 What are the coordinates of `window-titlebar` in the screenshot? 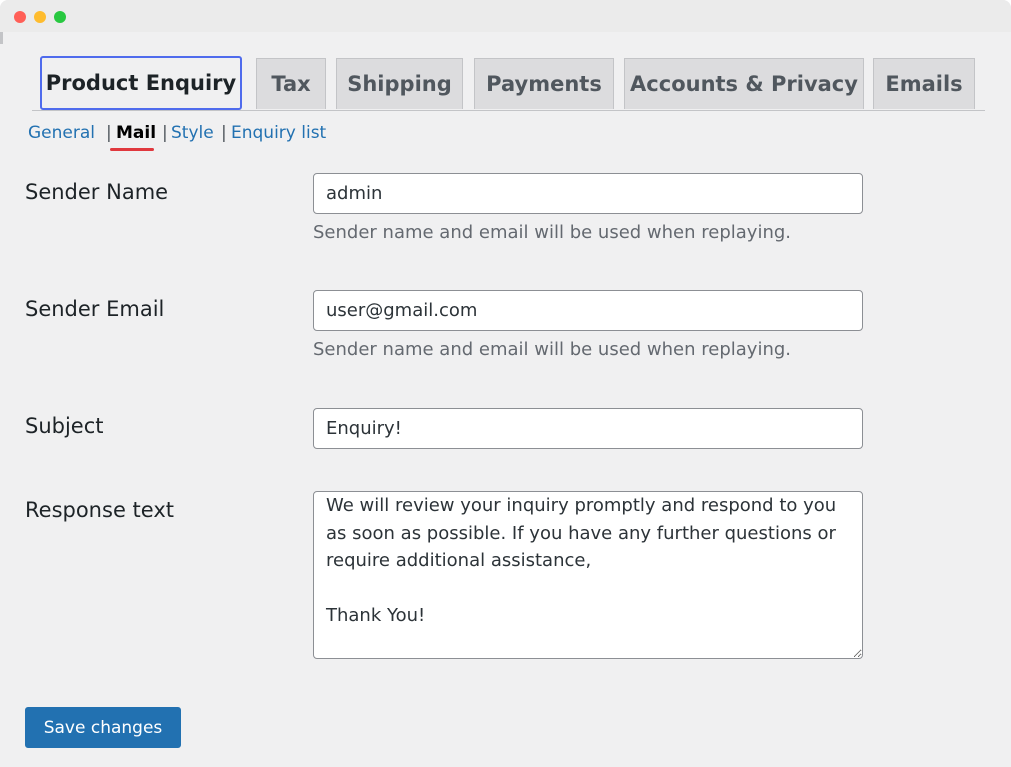 It's located at (505, 16).